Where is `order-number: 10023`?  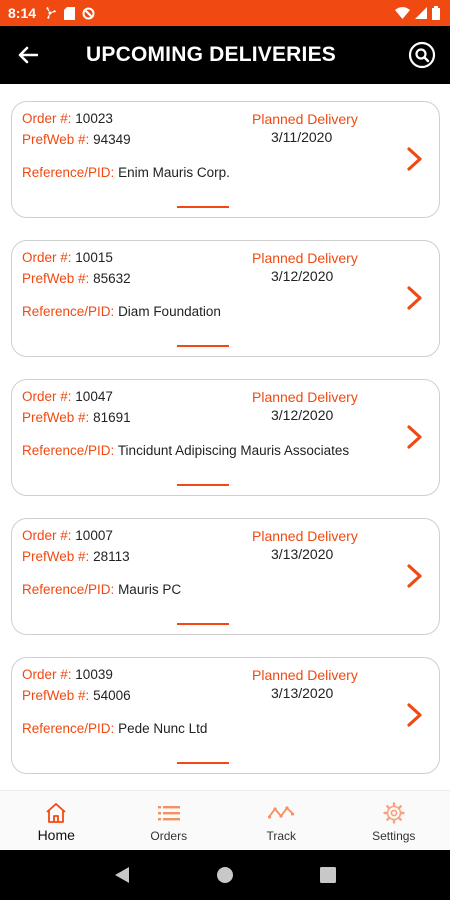
order-number: 10023 is located at coordinates (94, 118).